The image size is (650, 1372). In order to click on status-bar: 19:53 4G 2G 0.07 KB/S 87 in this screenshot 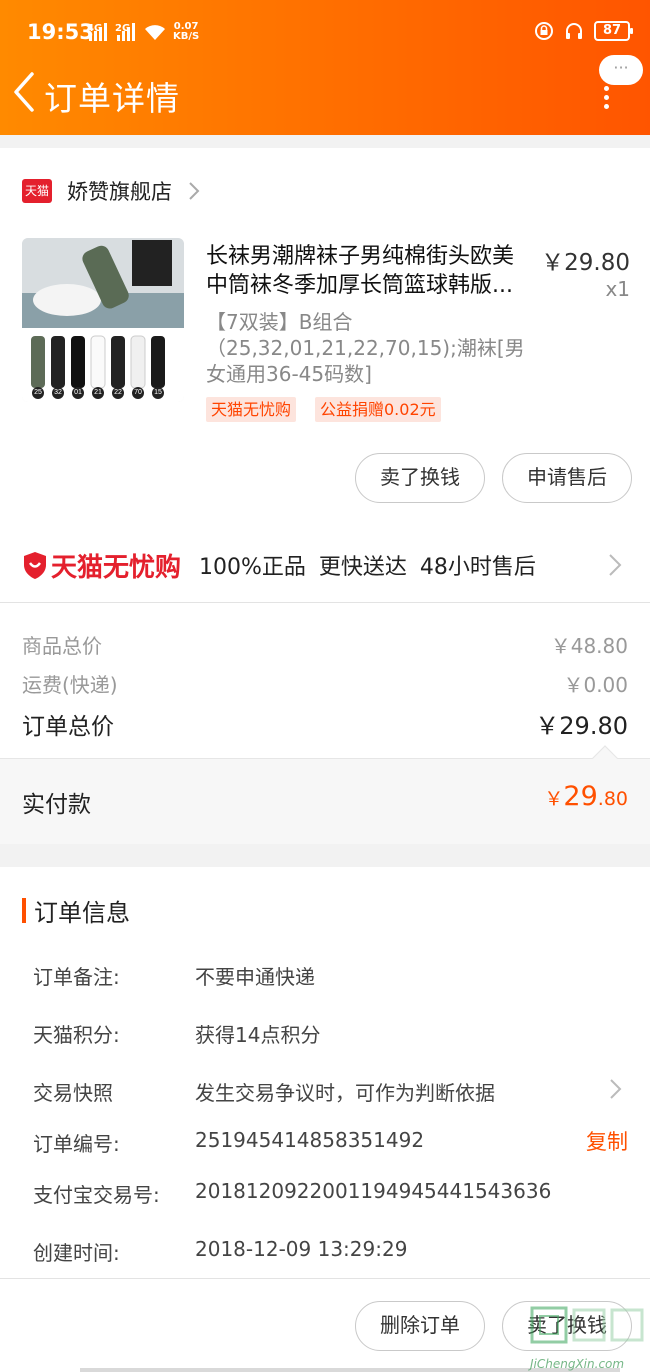, I will do `click(325, 33)`.